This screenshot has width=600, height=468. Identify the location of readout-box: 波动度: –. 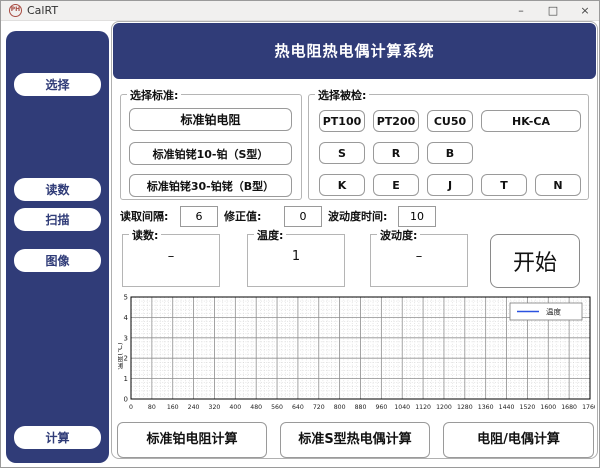
(419, 257).